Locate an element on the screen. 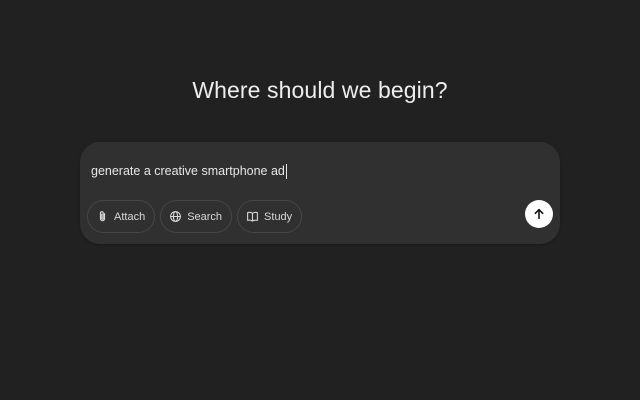 The image size is (640, 400). prompt-input: generate a creative smartphone ad is located at coordinates (189, 171).